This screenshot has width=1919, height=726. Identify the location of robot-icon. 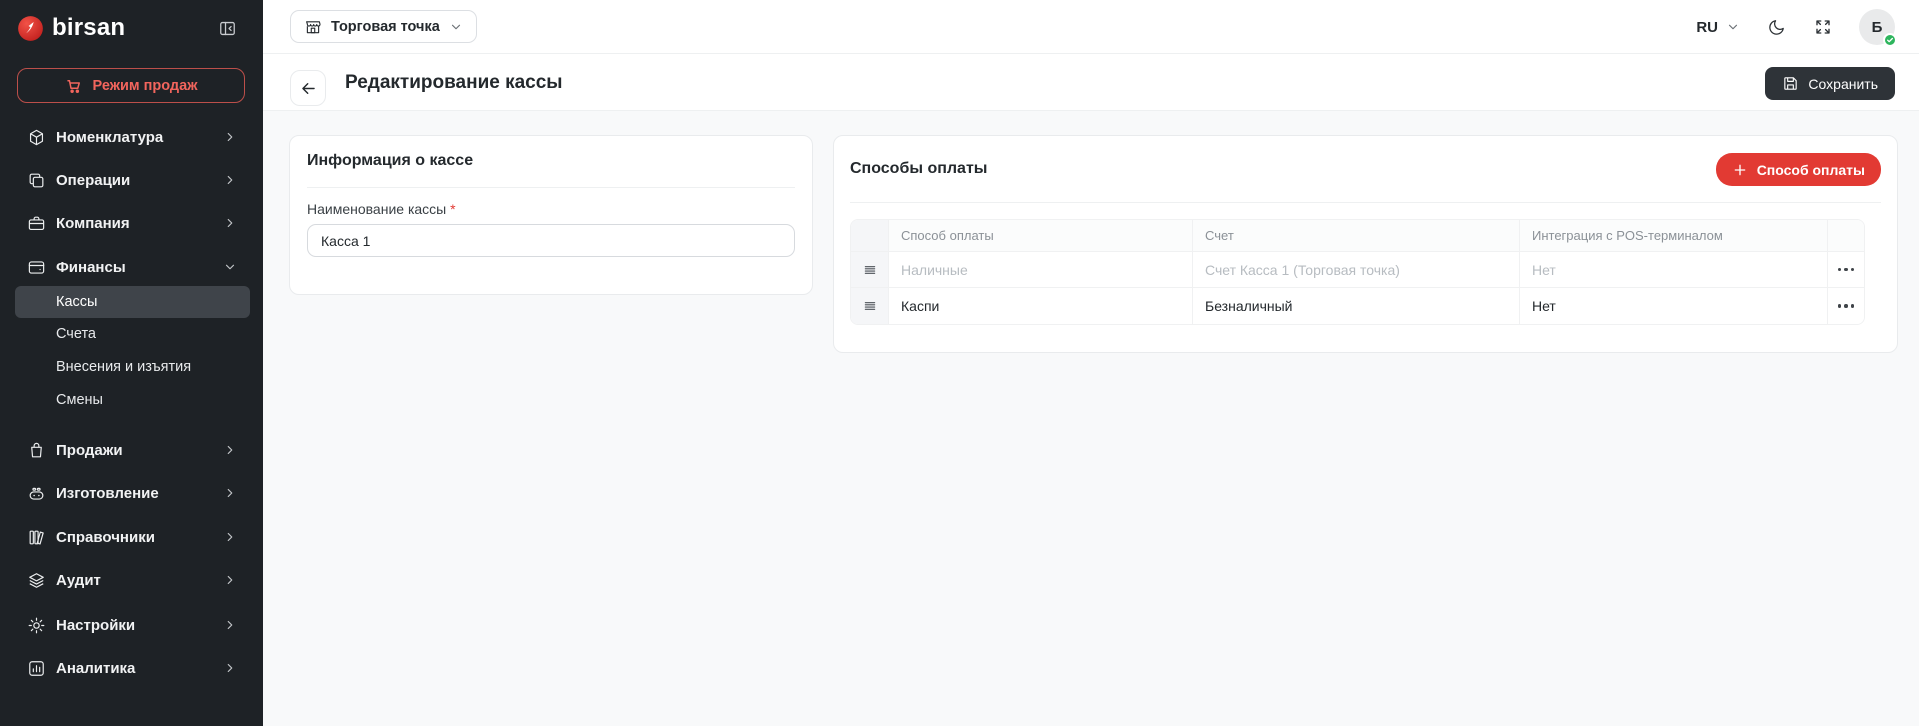
(36, 493).